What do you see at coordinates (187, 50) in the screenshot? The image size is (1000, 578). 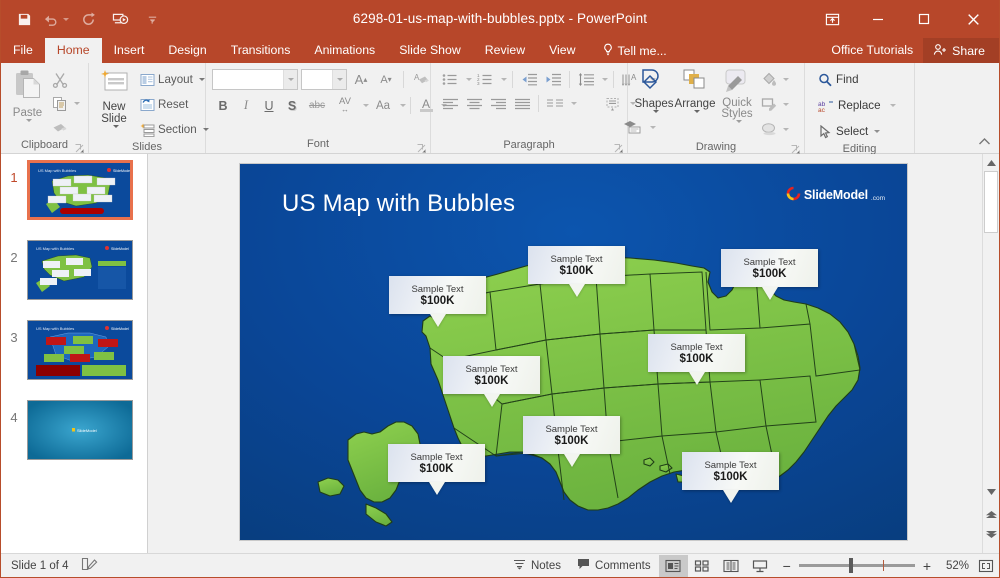 I see `tab-design: Design` at bounding box center [187, 50].